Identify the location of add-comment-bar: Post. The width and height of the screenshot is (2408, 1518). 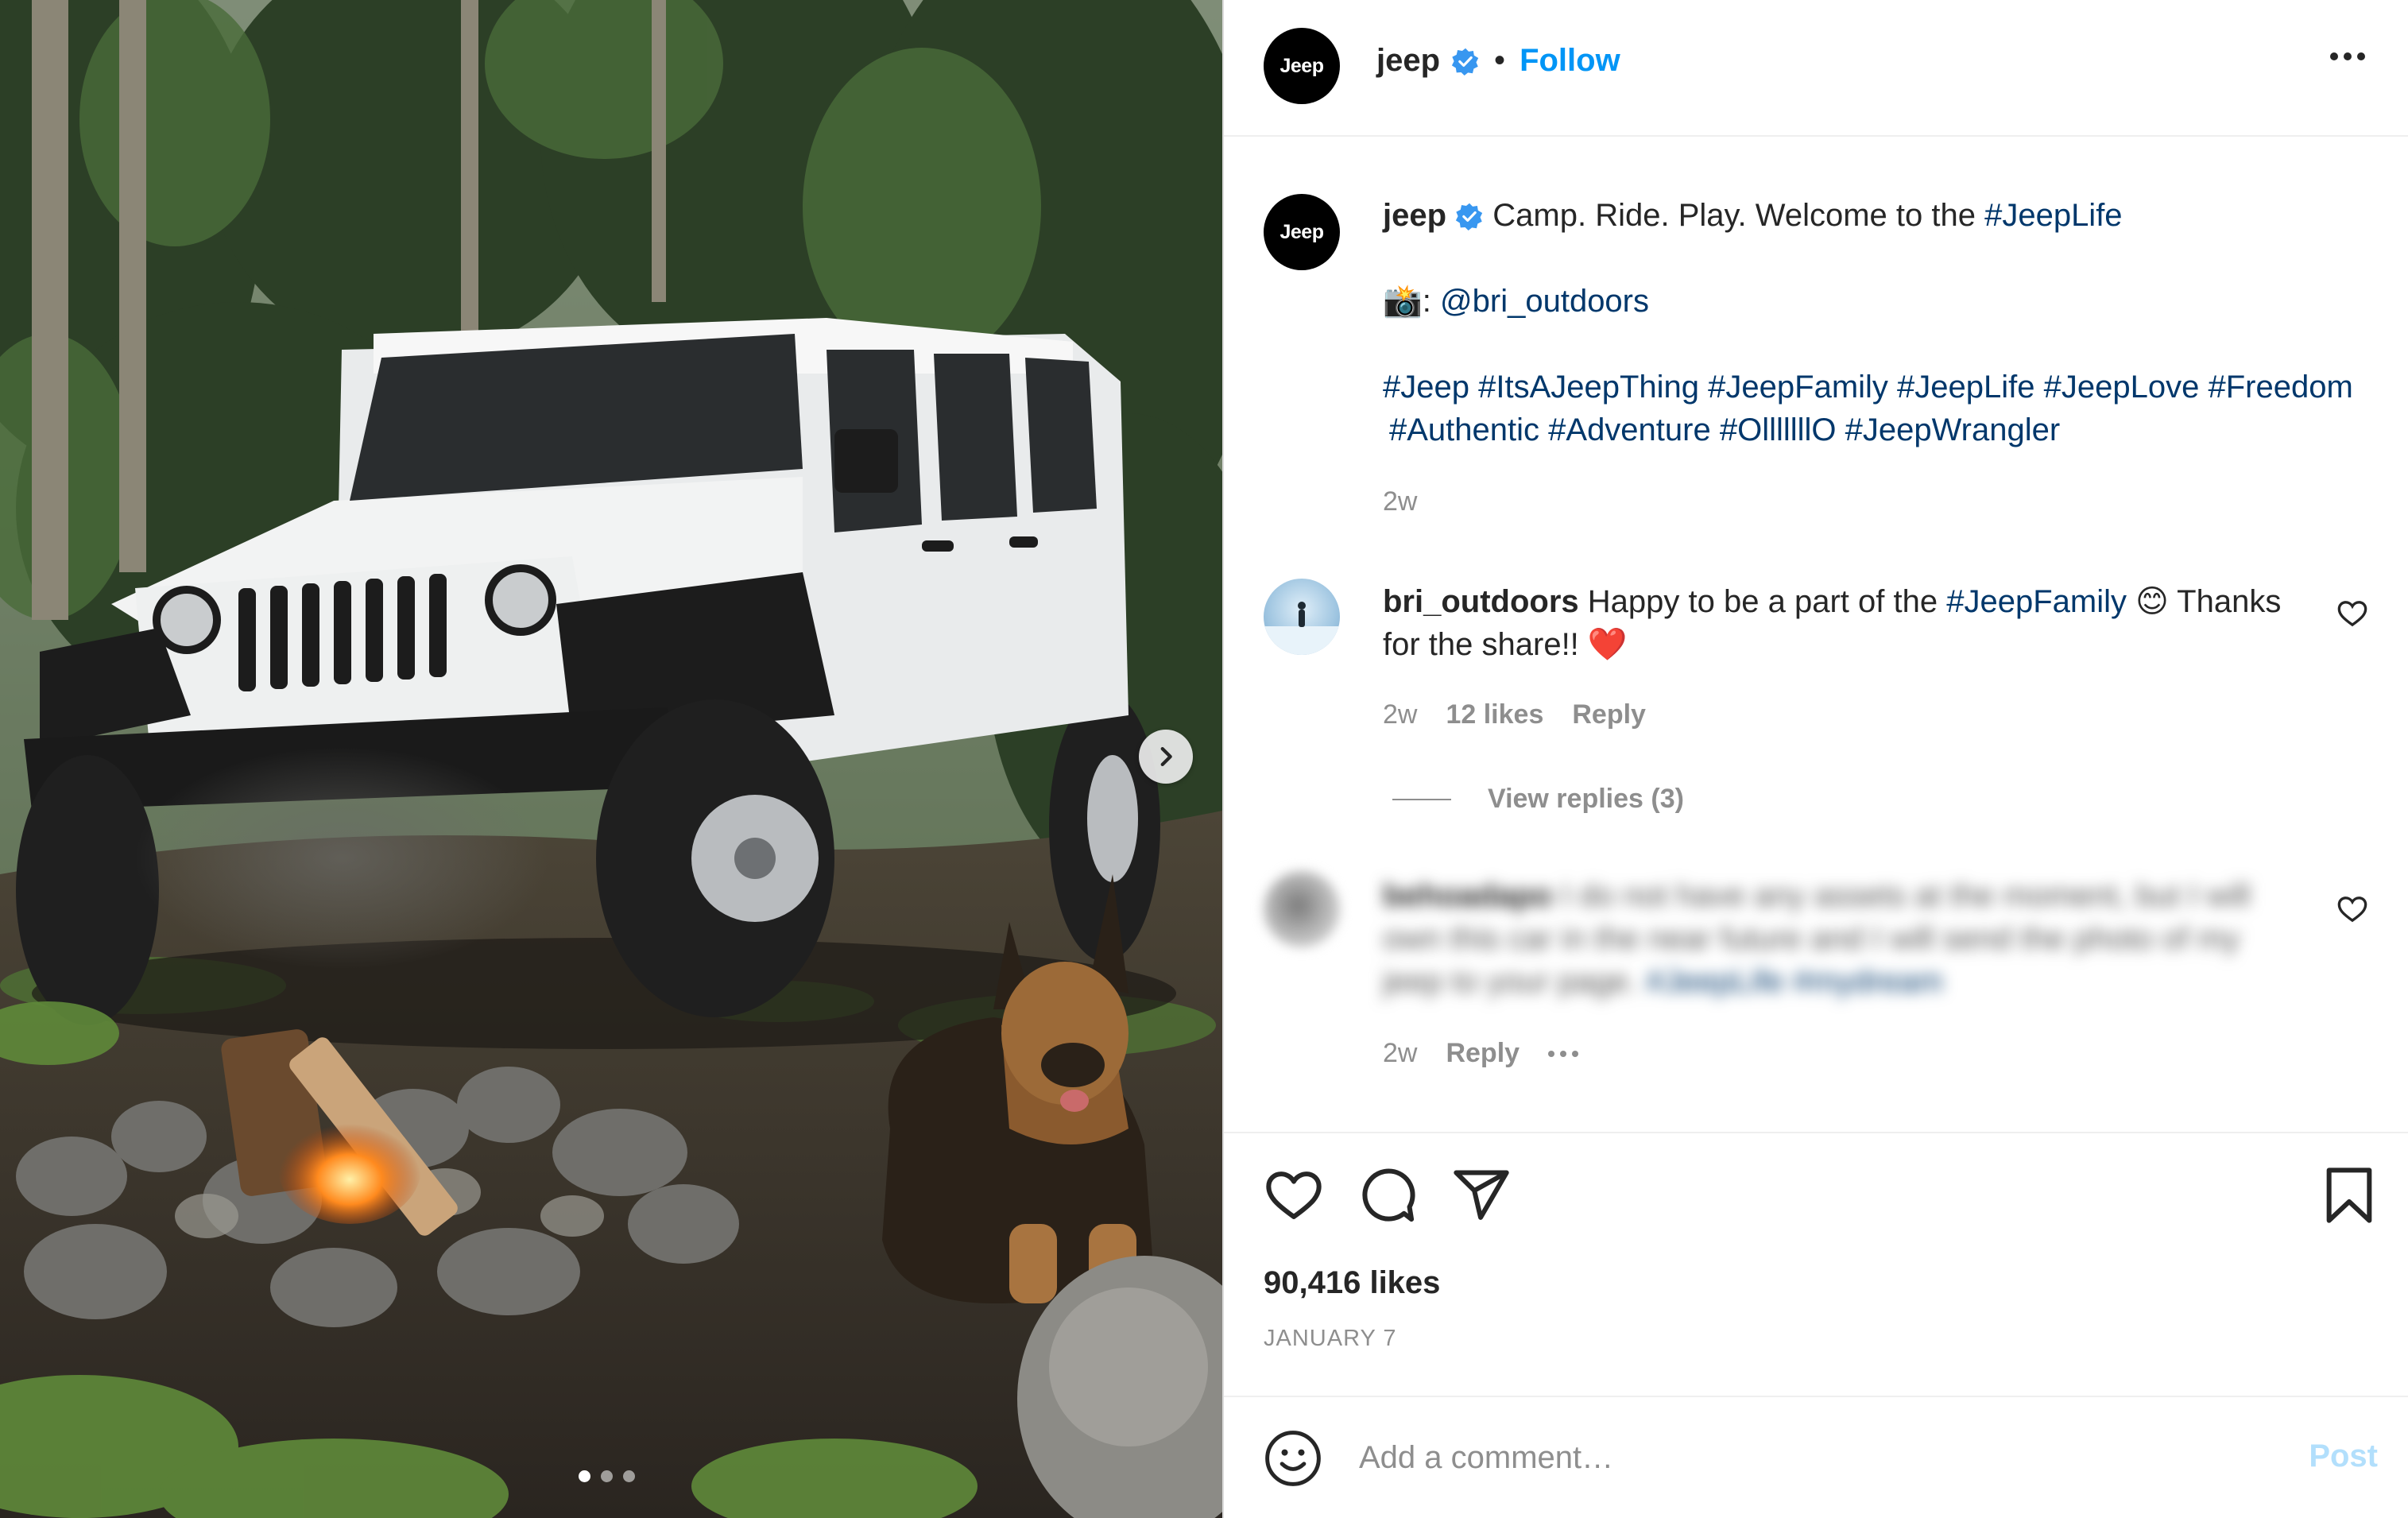
(1816, 1457).